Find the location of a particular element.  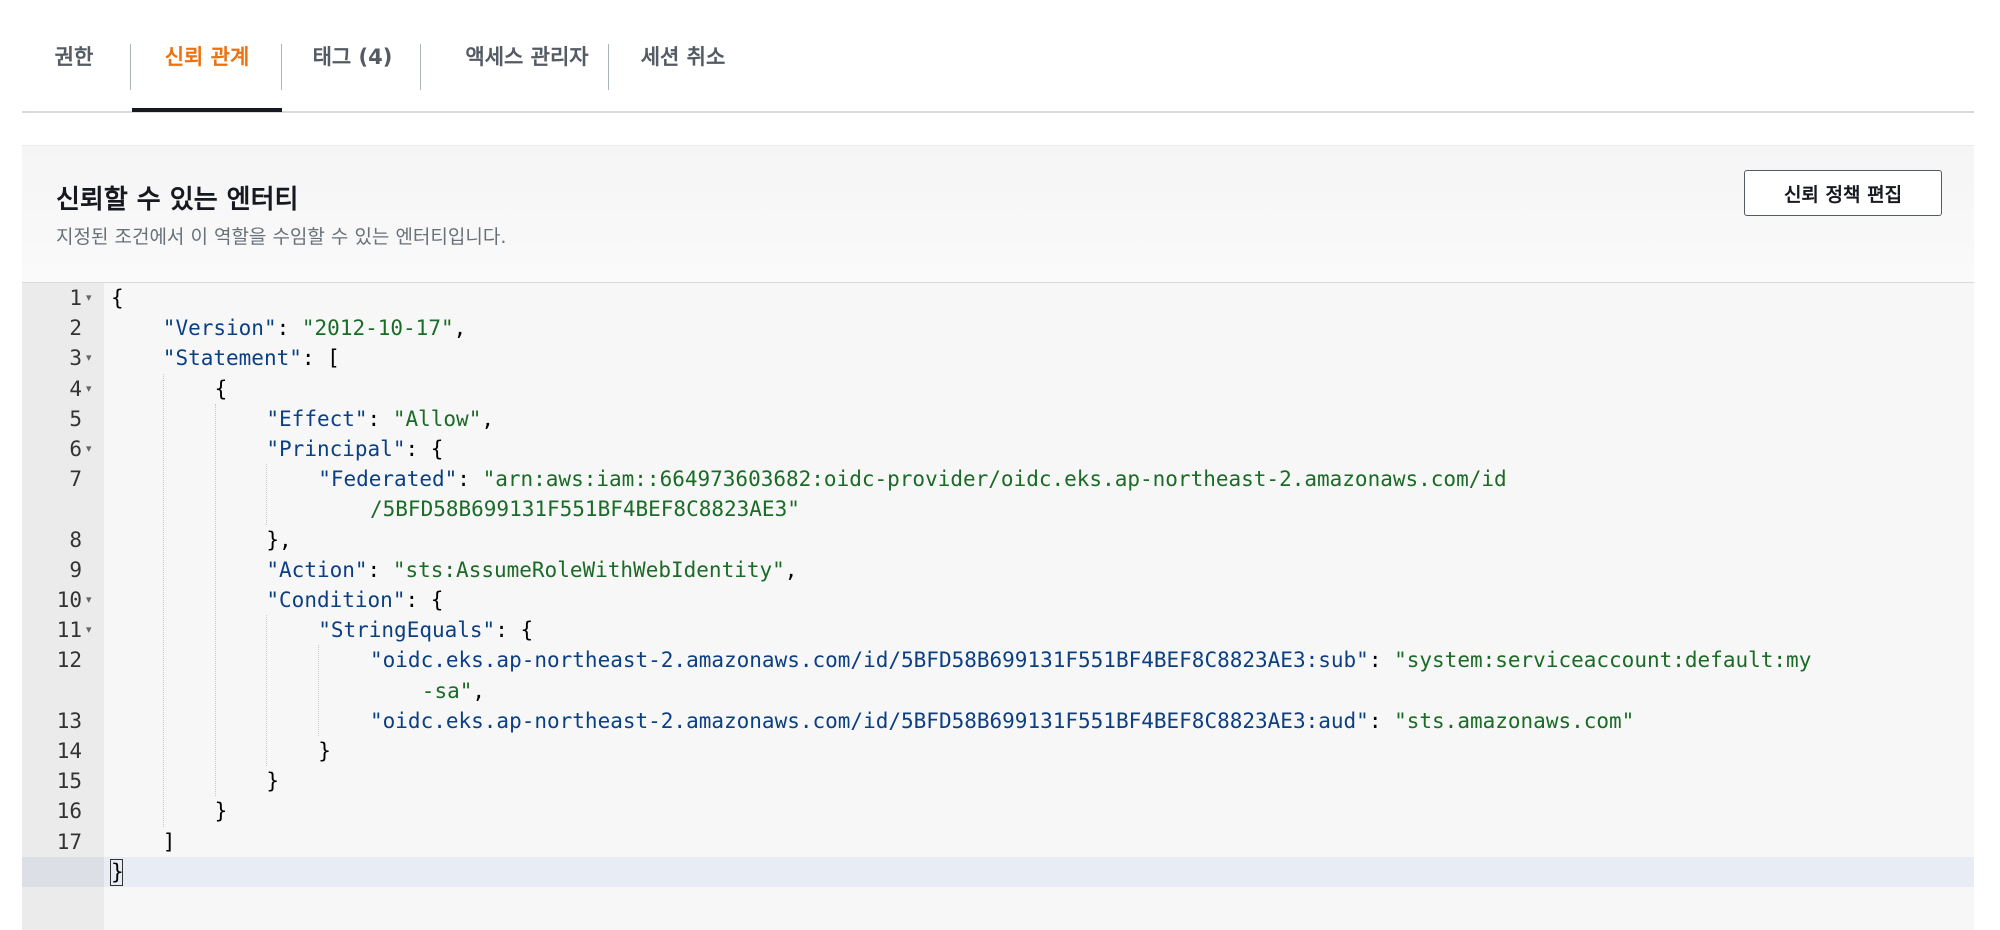

tab-trust-relationships: 신뢰 관계 is located at coordinates (207, 56).